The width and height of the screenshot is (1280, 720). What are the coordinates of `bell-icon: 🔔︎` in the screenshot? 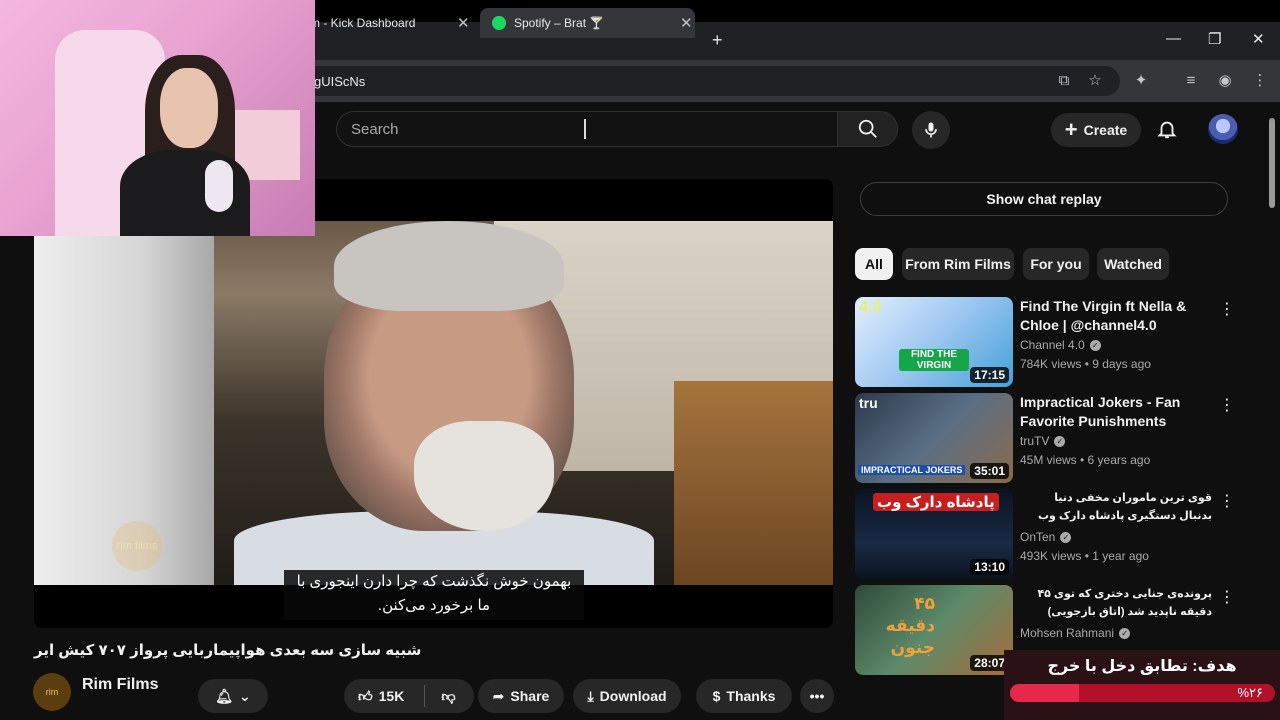 It's located at (224, 695).